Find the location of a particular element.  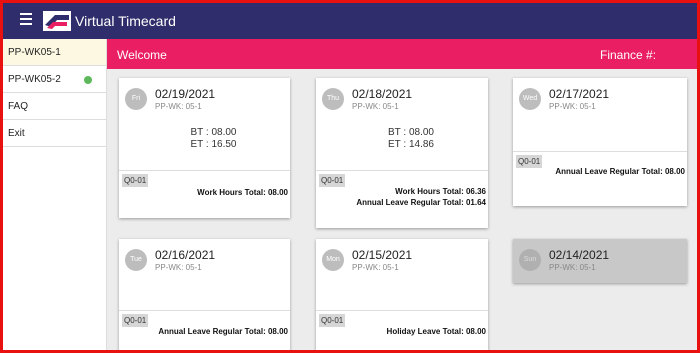

day-badge: Wed is located at coordinates (530, 99).